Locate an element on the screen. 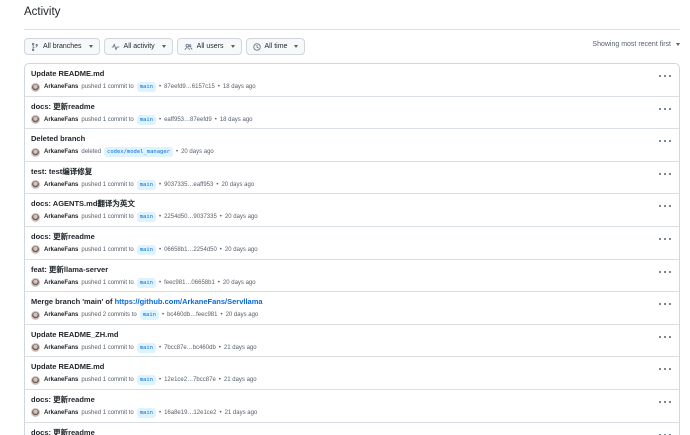  time-filter-label: All time is located at coordinates (276, 46).